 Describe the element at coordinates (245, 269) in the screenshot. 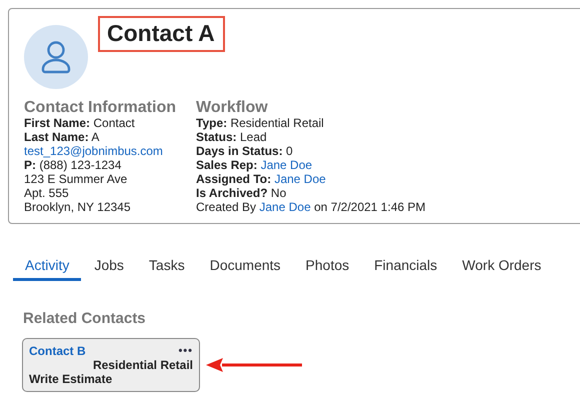

I see `tab: Documents` at that location.